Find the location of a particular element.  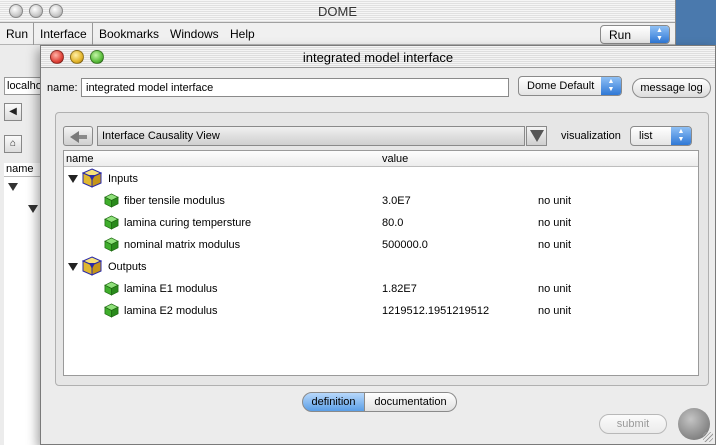

group-row-outputs: Outputs is located at coordinates (381, 267).